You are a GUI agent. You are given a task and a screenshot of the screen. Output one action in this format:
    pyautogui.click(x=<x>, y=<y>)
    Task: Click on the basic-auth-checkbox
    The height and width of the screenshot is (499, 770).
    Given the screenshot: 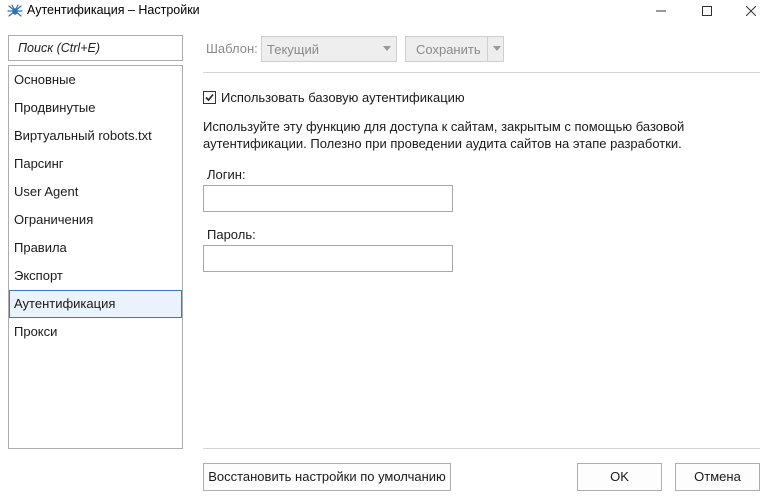 What is the action you would take?
    pyautogui.click(x=209, y=97)
    